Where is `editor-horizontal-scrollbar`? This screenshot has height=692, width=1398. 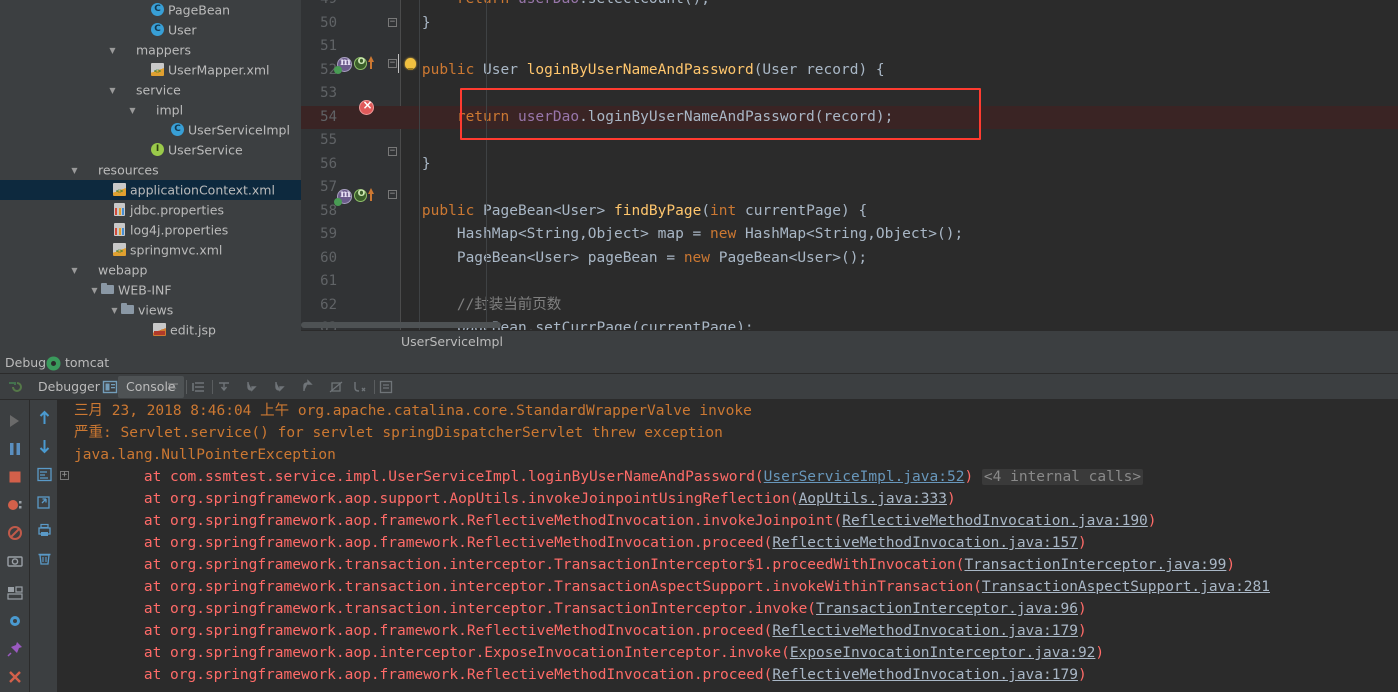 editor-horizontal-scrollbar is located at coordinates (401, 325).